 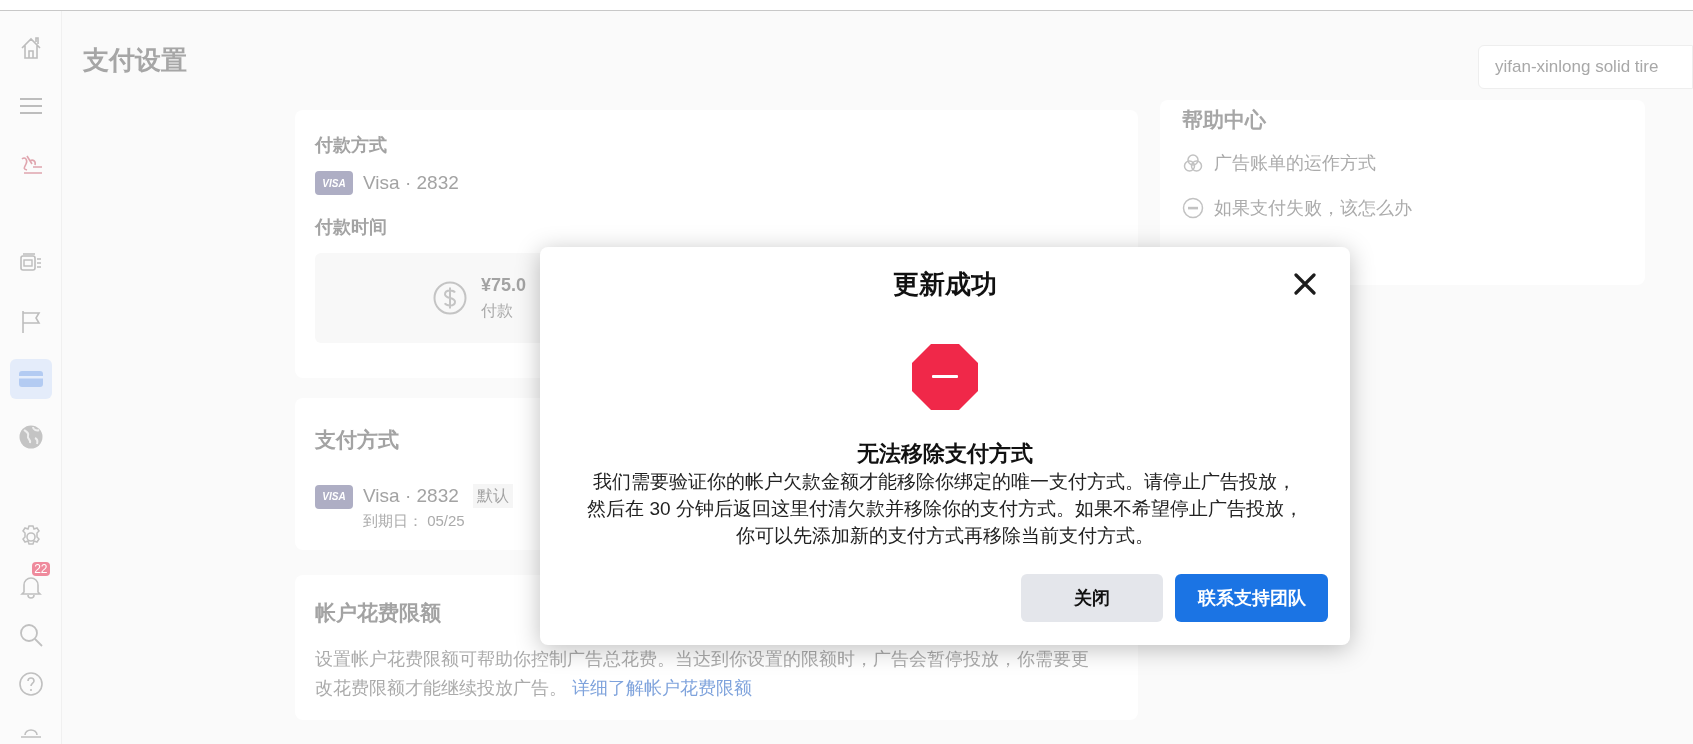 I want to click on section-title: 帮助中心, so click(x=1224, y=120).